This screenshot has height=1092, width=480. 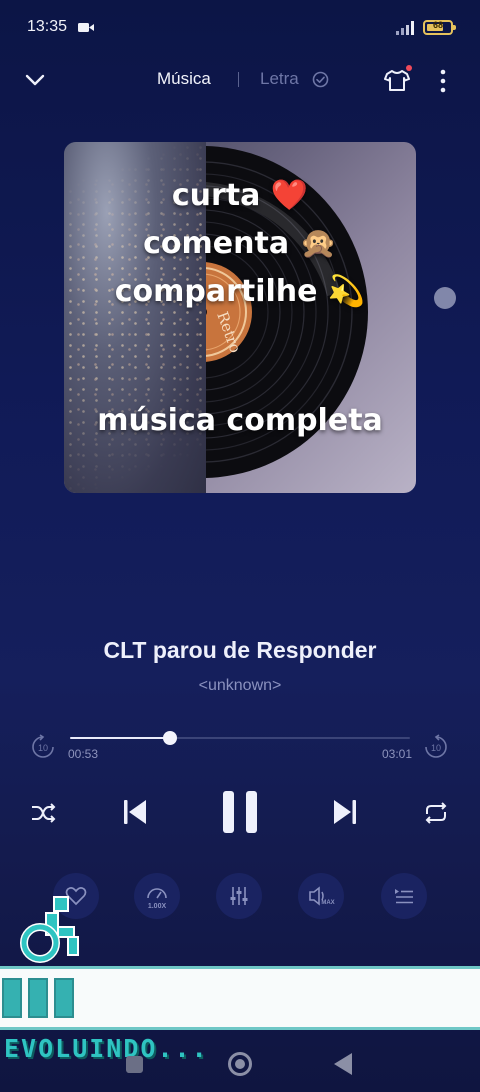 I want to click on queue-button, so click(x=404, y=896).